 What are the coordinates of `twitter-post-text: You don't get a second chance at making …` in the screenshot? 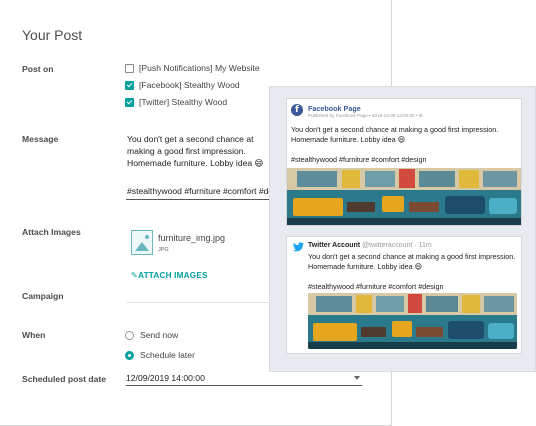 It's located at (412, 261).